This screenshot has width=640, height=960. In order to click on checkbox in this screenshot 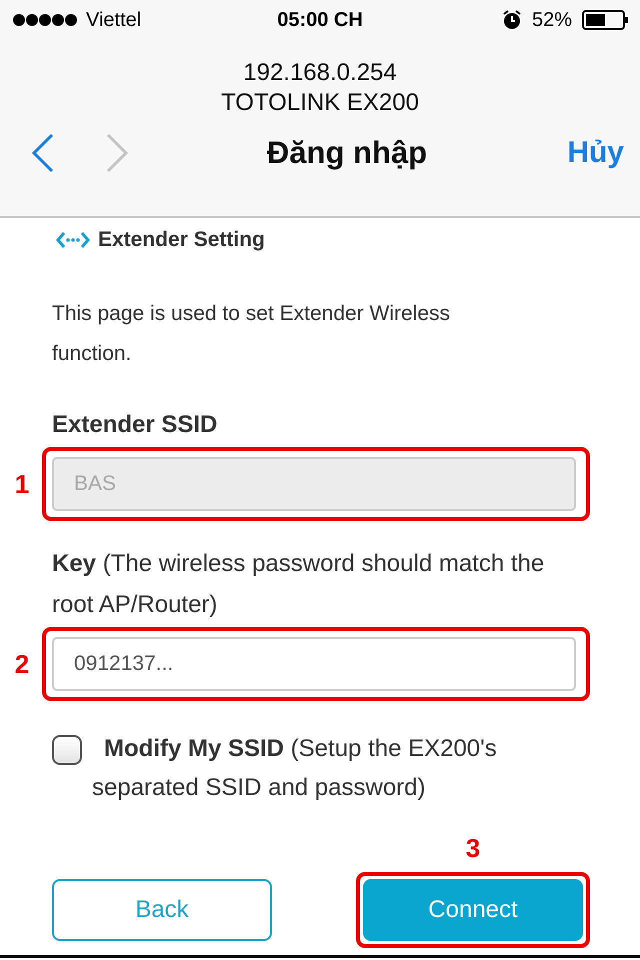, I will do `click(67, 749)`.